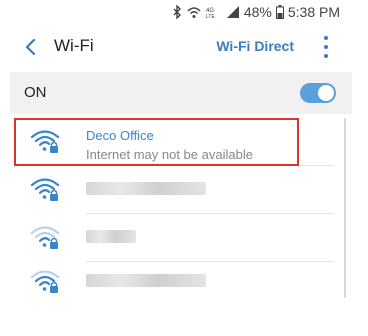 This screenshot has height=336, width=368. Describe the element at coordinates (35, 92) in the screenshot. I see `wifi-state-label: ON` at that location.